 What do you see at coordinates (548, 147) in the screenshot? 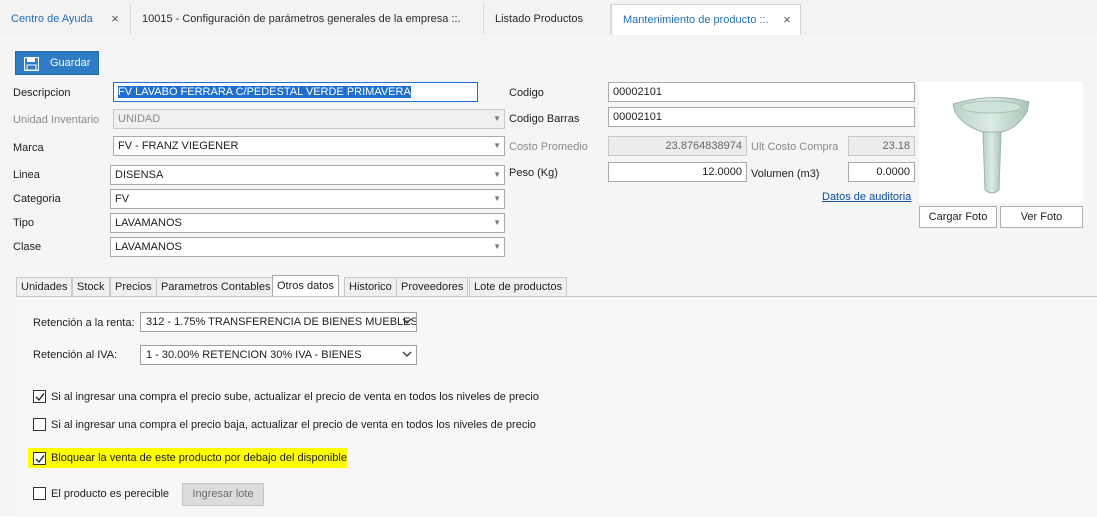
I see `costo-promedio-label: Costo Promedio` at bounding box center [548, 147].